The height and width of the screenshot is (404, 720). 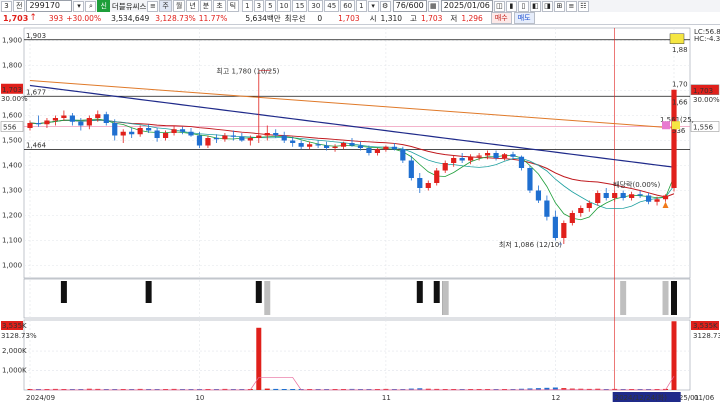 What do you see at coordinates (332, 6) in the screenshot?
I see `minute-tab-6: 45` at bounding box center [332, 6].